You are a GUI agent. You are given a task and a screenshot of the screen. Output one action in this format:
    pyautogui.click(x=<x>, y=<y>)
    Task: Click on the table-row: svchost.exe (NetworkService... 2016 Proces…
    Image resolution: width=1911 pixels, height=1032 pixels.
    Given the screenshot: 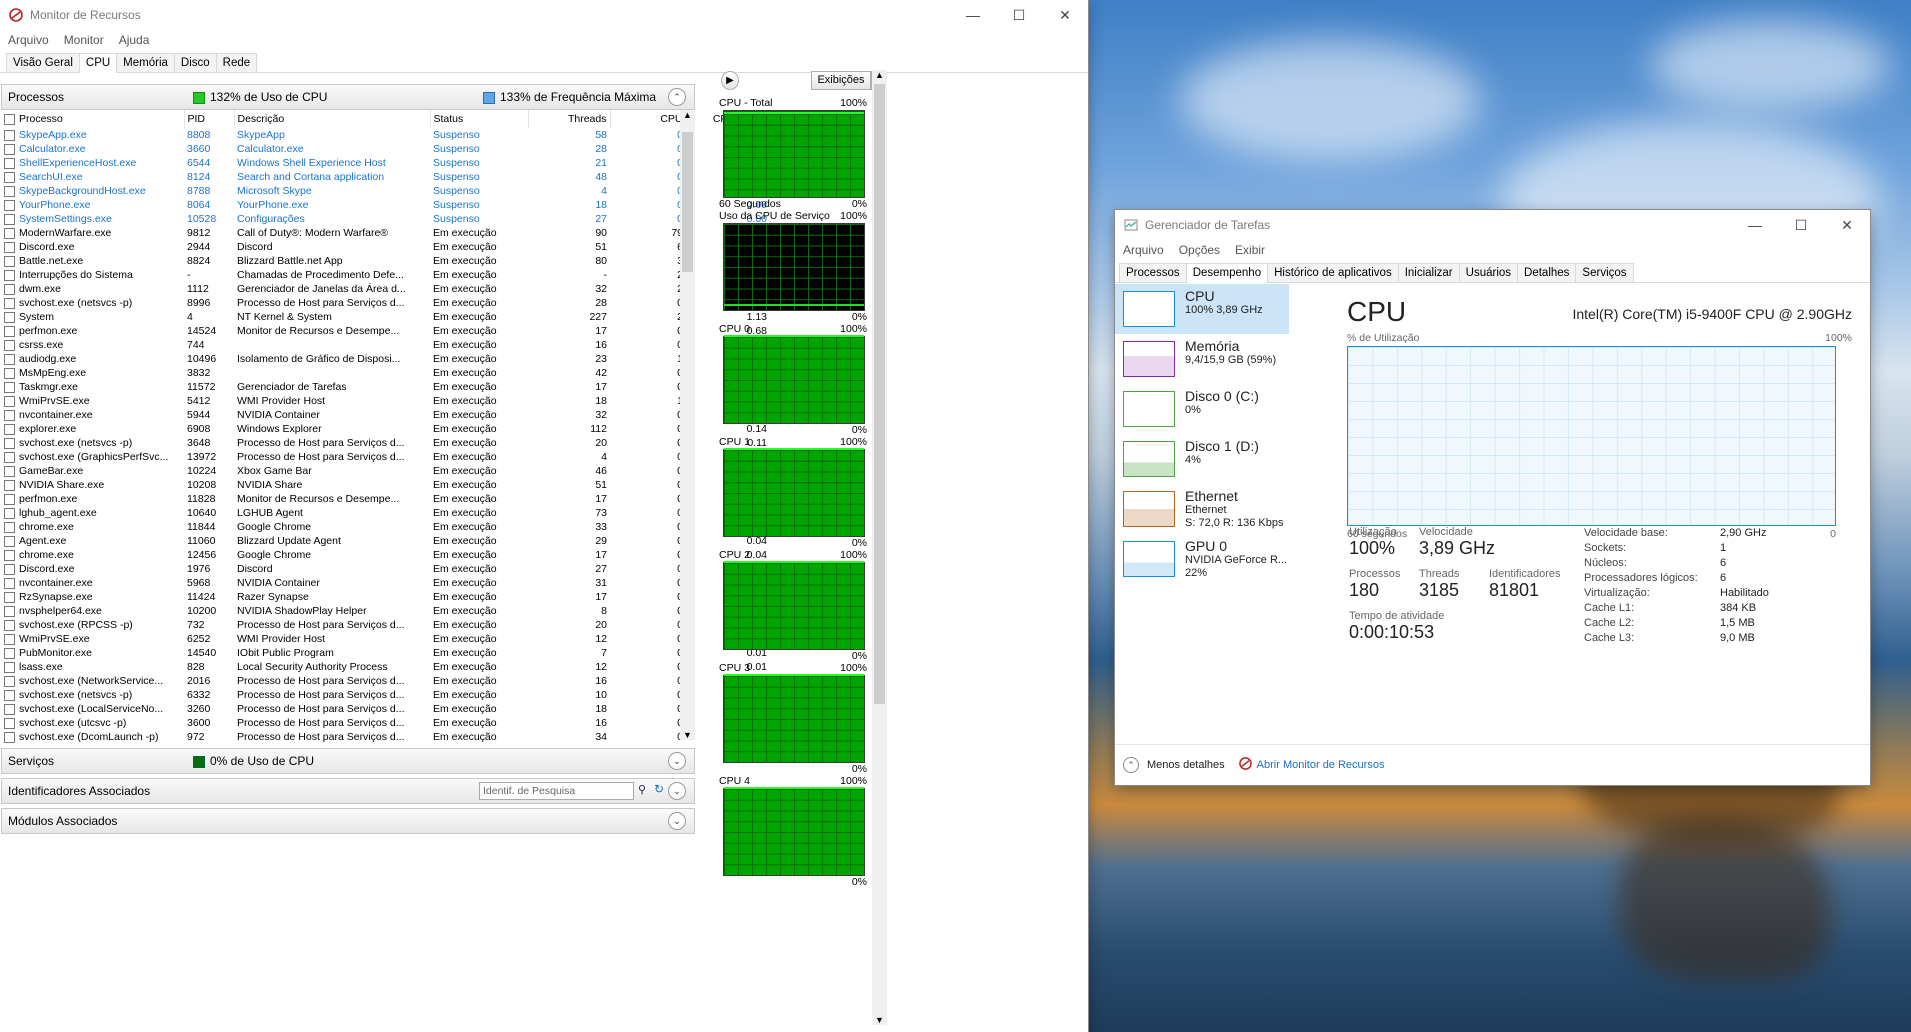 What is the action you would take?
    pyautogui.click(x=385, y=681)
    